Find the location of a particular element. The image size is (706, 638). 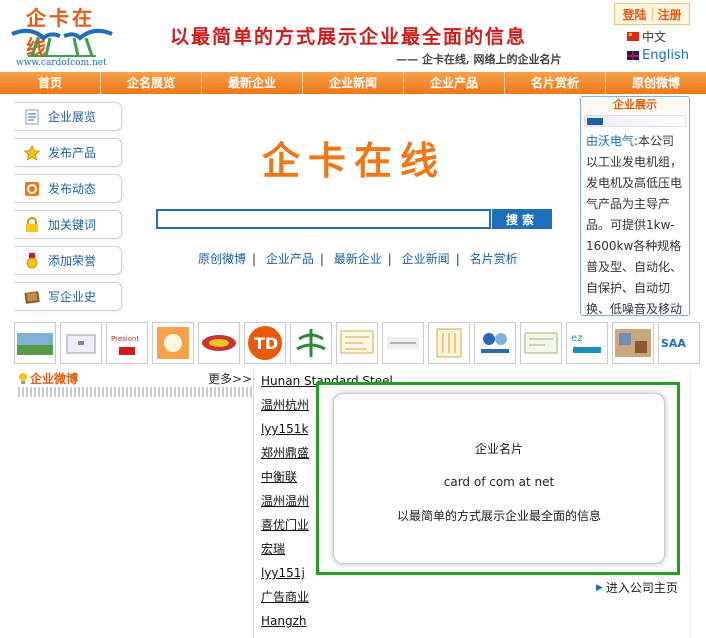

menu-write-history: 写企业史 is located at coordinates (68, 296).